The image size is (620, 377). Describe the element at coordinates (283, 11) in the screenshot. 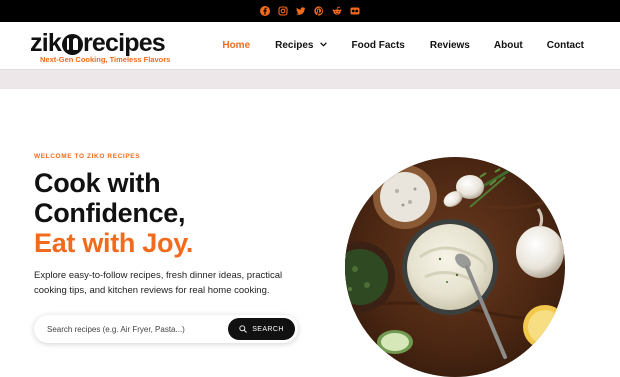

I see `instagram-icon` at that location.